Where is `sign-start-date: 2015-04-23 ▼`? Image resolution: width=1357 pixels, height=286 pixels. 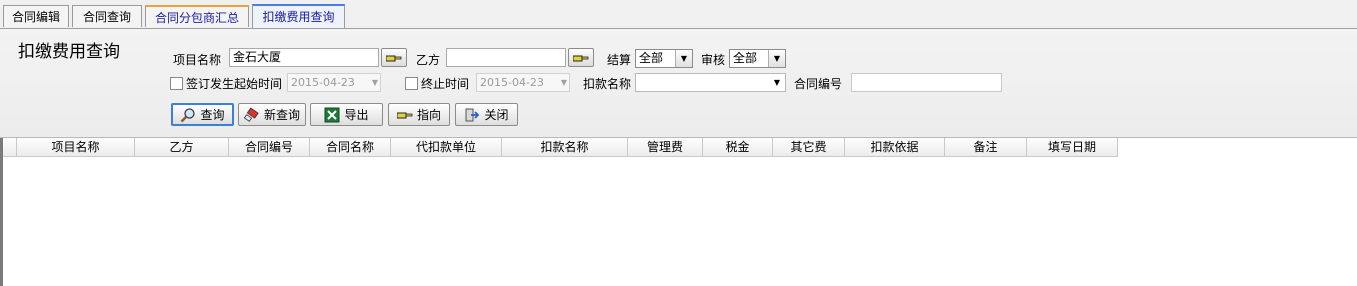
sign-start-date: 2015-04-23 ▼ is located at coordinates (334, 82).